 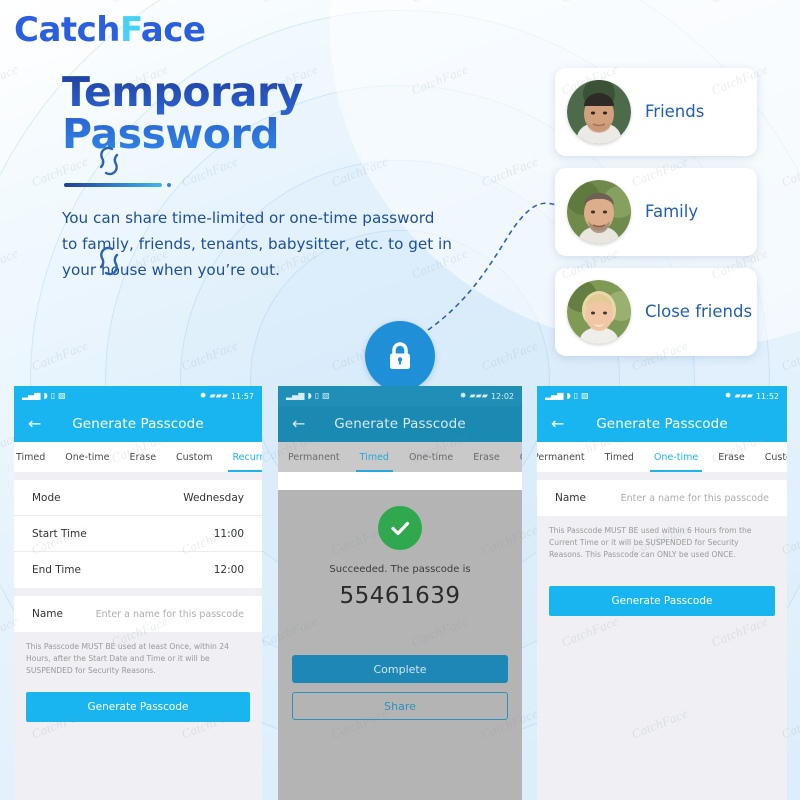 I want to click on lock-icon, so click(x=400, y=355).